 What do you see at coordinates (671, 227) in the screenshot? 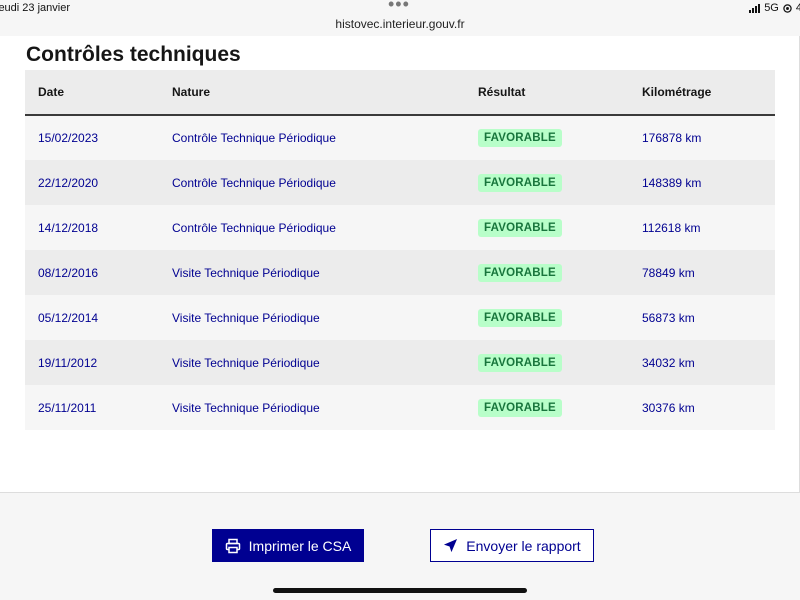
I see `cell-mileage: 112618 km` at bounding box center [671, 227].